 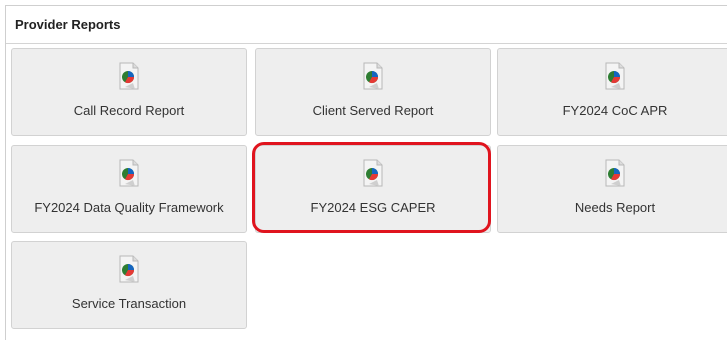 What do you see at coordinates (366, 25) in the screenshot?
I see `panel-title: Provider Reports` at bounding box center [366, 25].